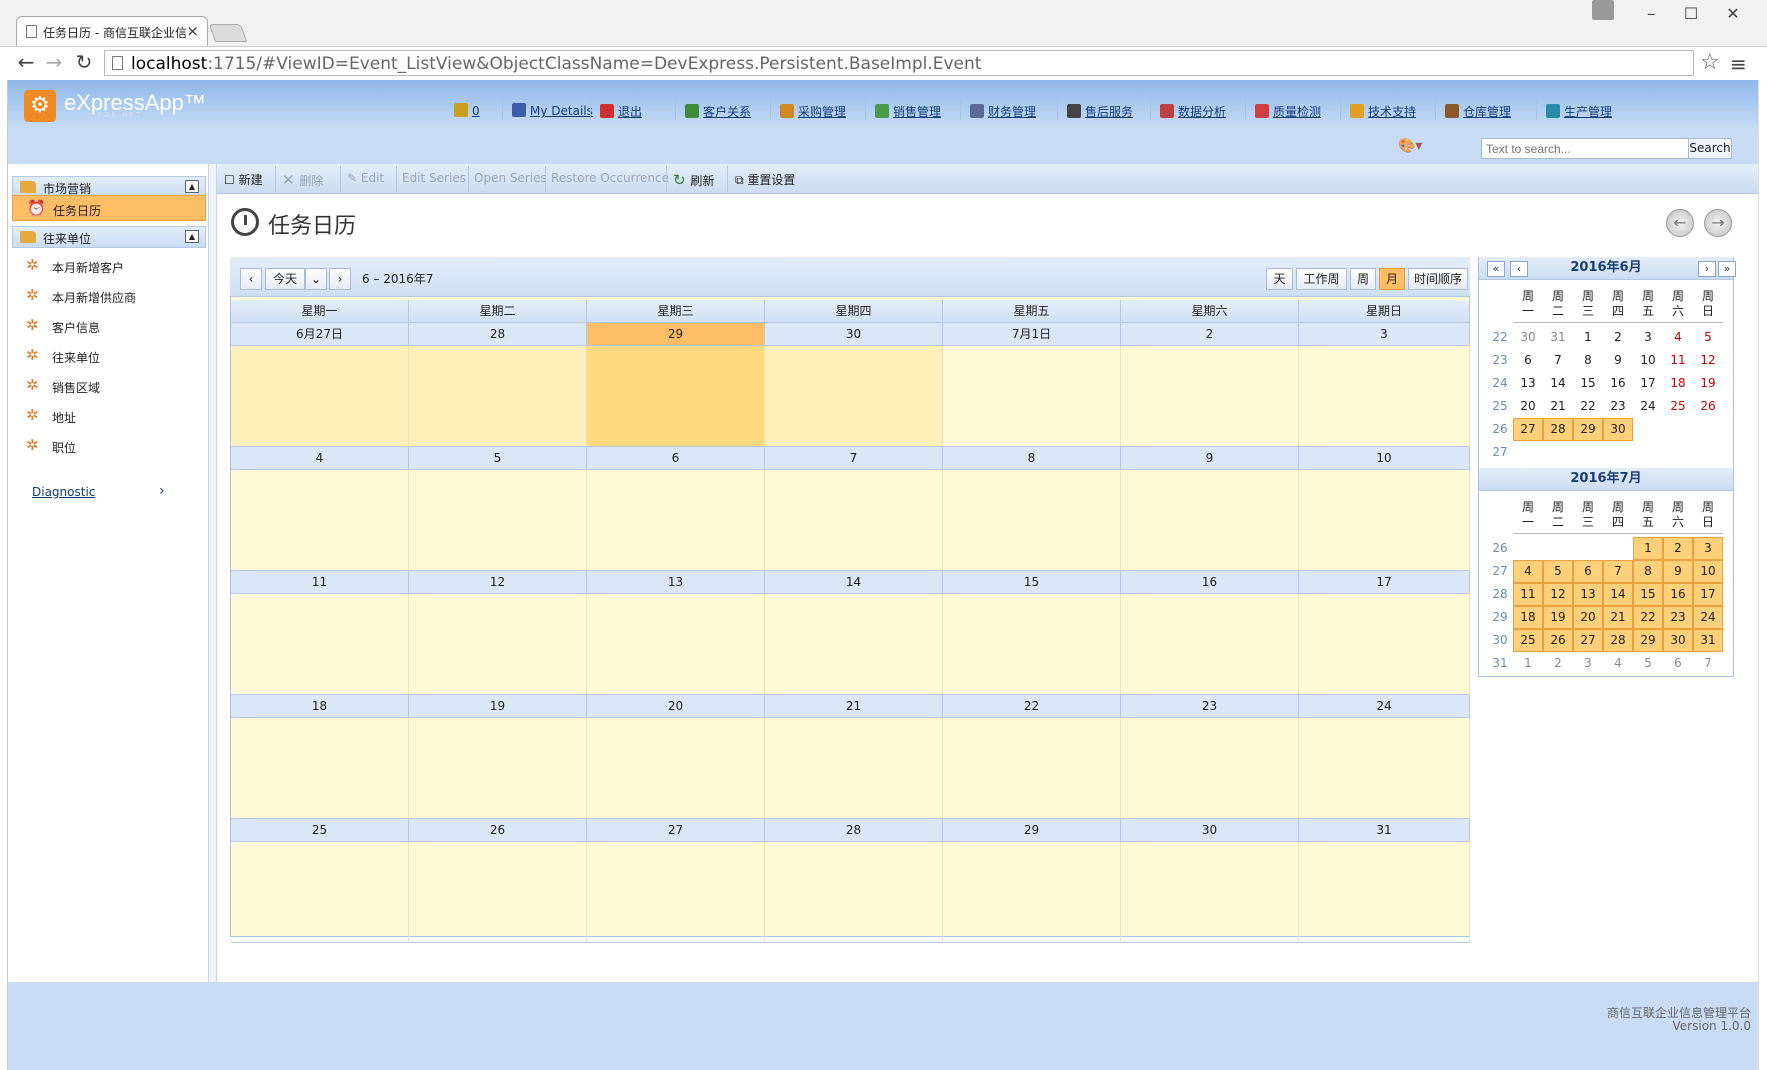 The width and height of the screenshot is (1767, 1070). Describe the element at coordinates (1519, 269) in the screenshot. I see `chevron-left-icon: ‹` at that location.